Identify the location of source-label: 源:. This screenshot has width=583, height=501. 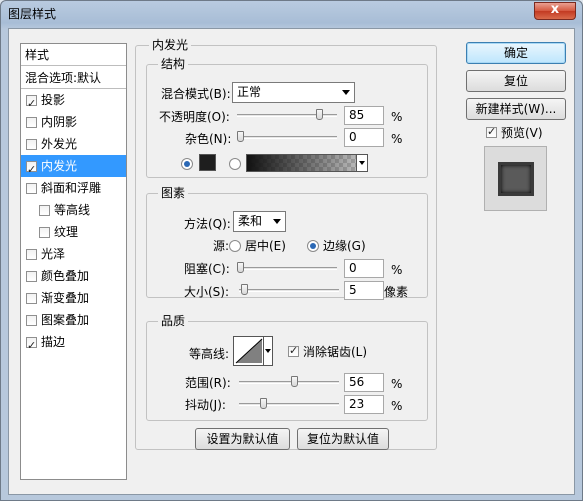
(221, 246).